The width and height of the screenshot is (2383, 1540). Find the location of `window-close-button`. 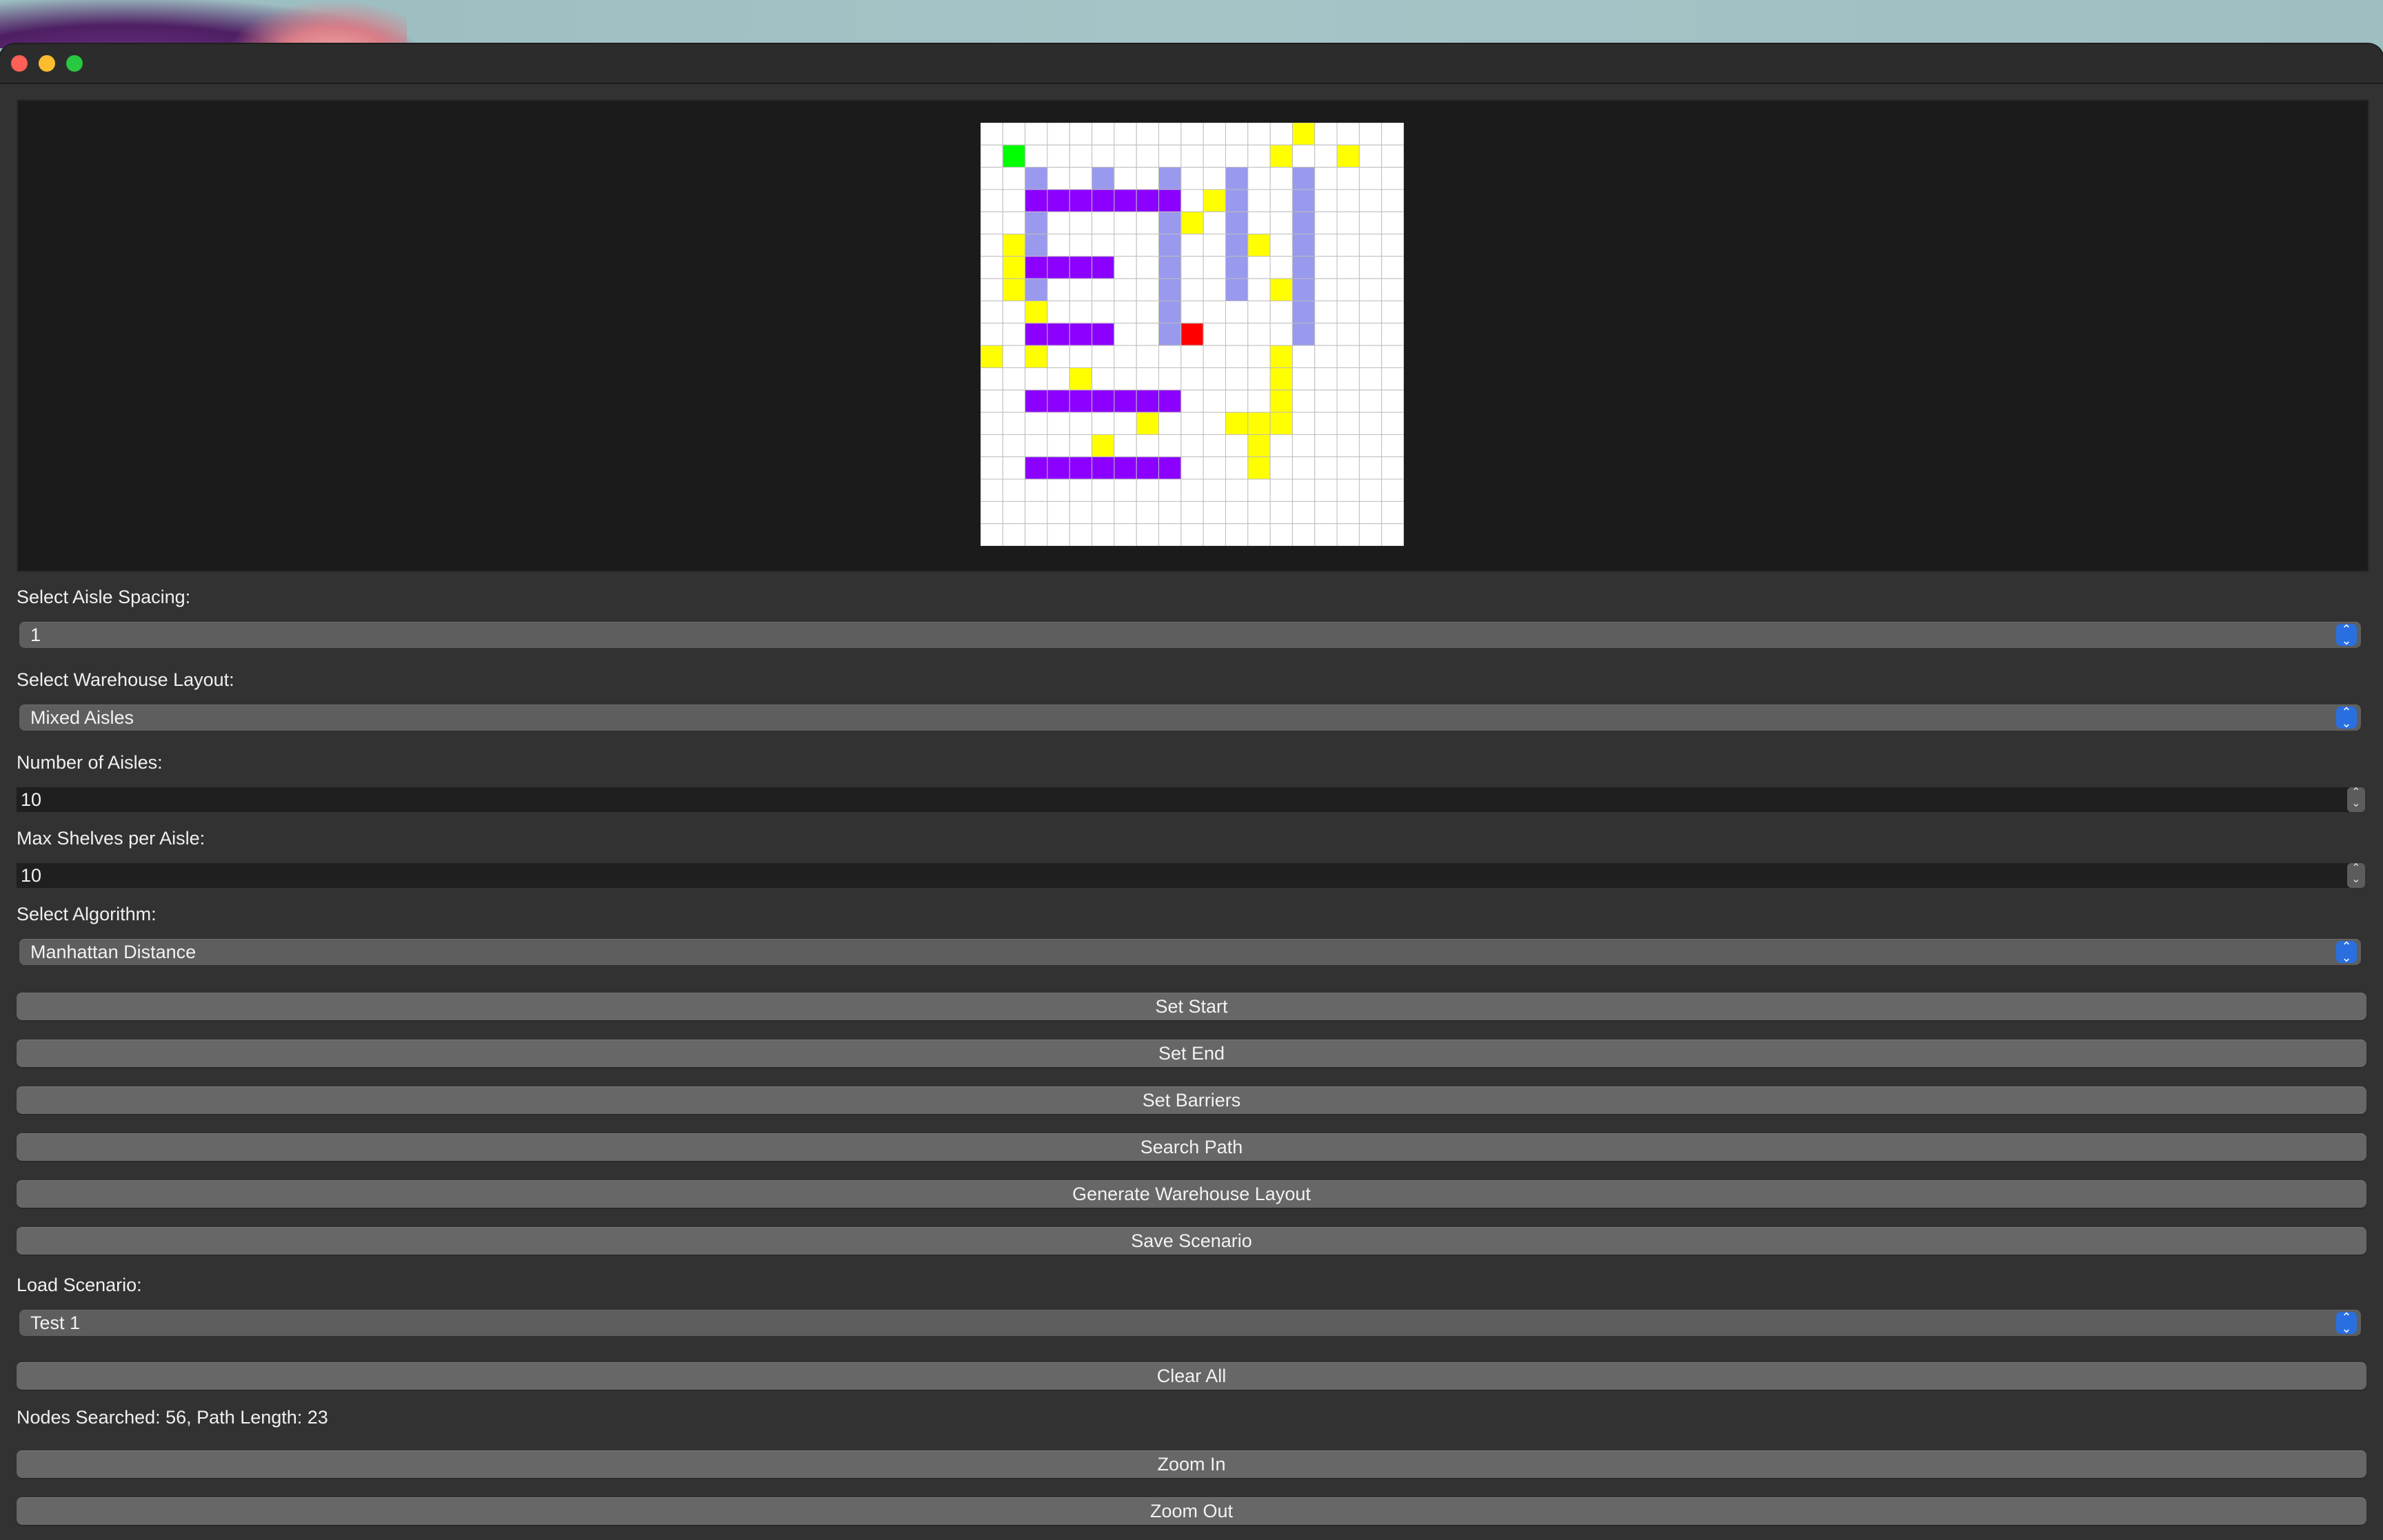

window-close-button is located at coordinates (19, 64).